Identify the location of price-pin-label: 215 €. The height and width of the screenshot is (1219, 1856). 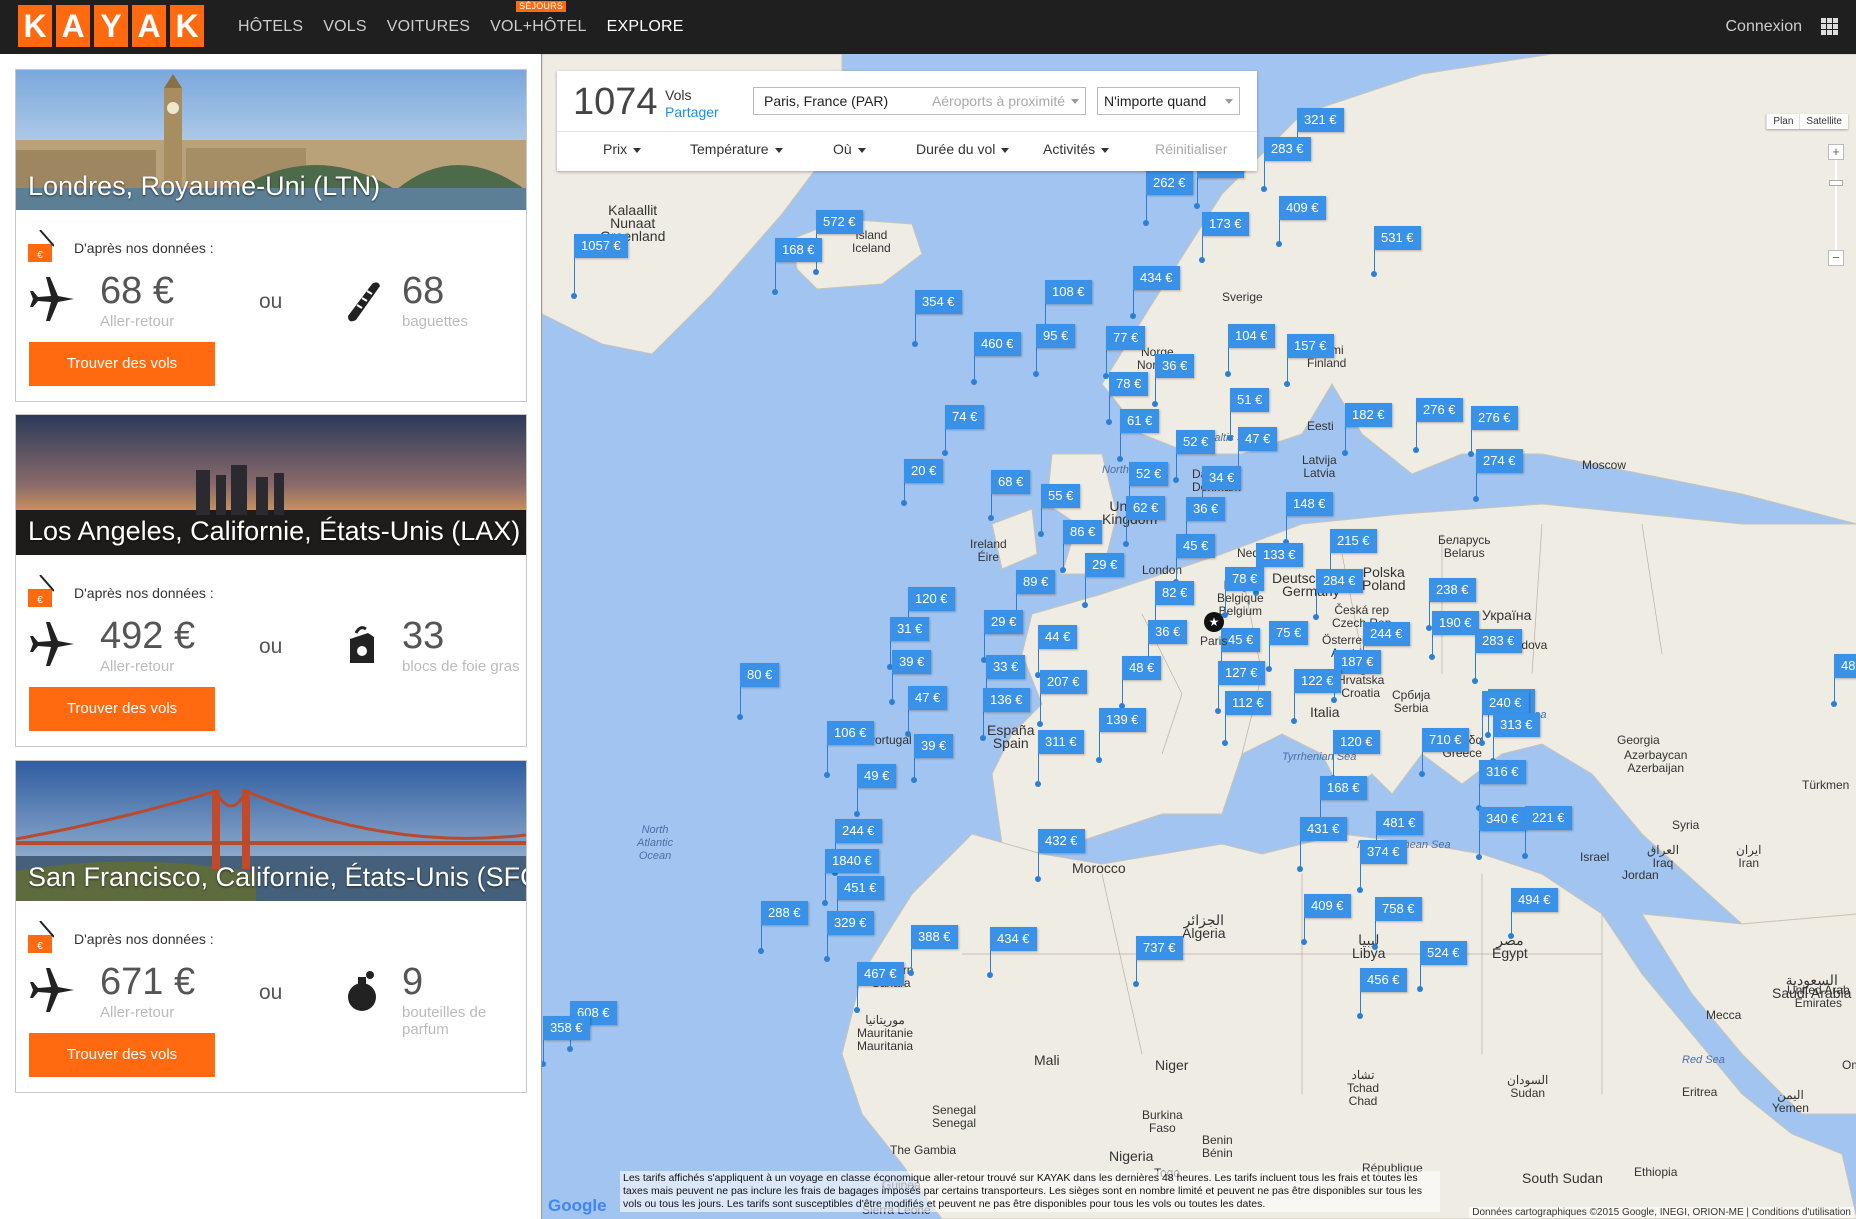
(1353, 541).